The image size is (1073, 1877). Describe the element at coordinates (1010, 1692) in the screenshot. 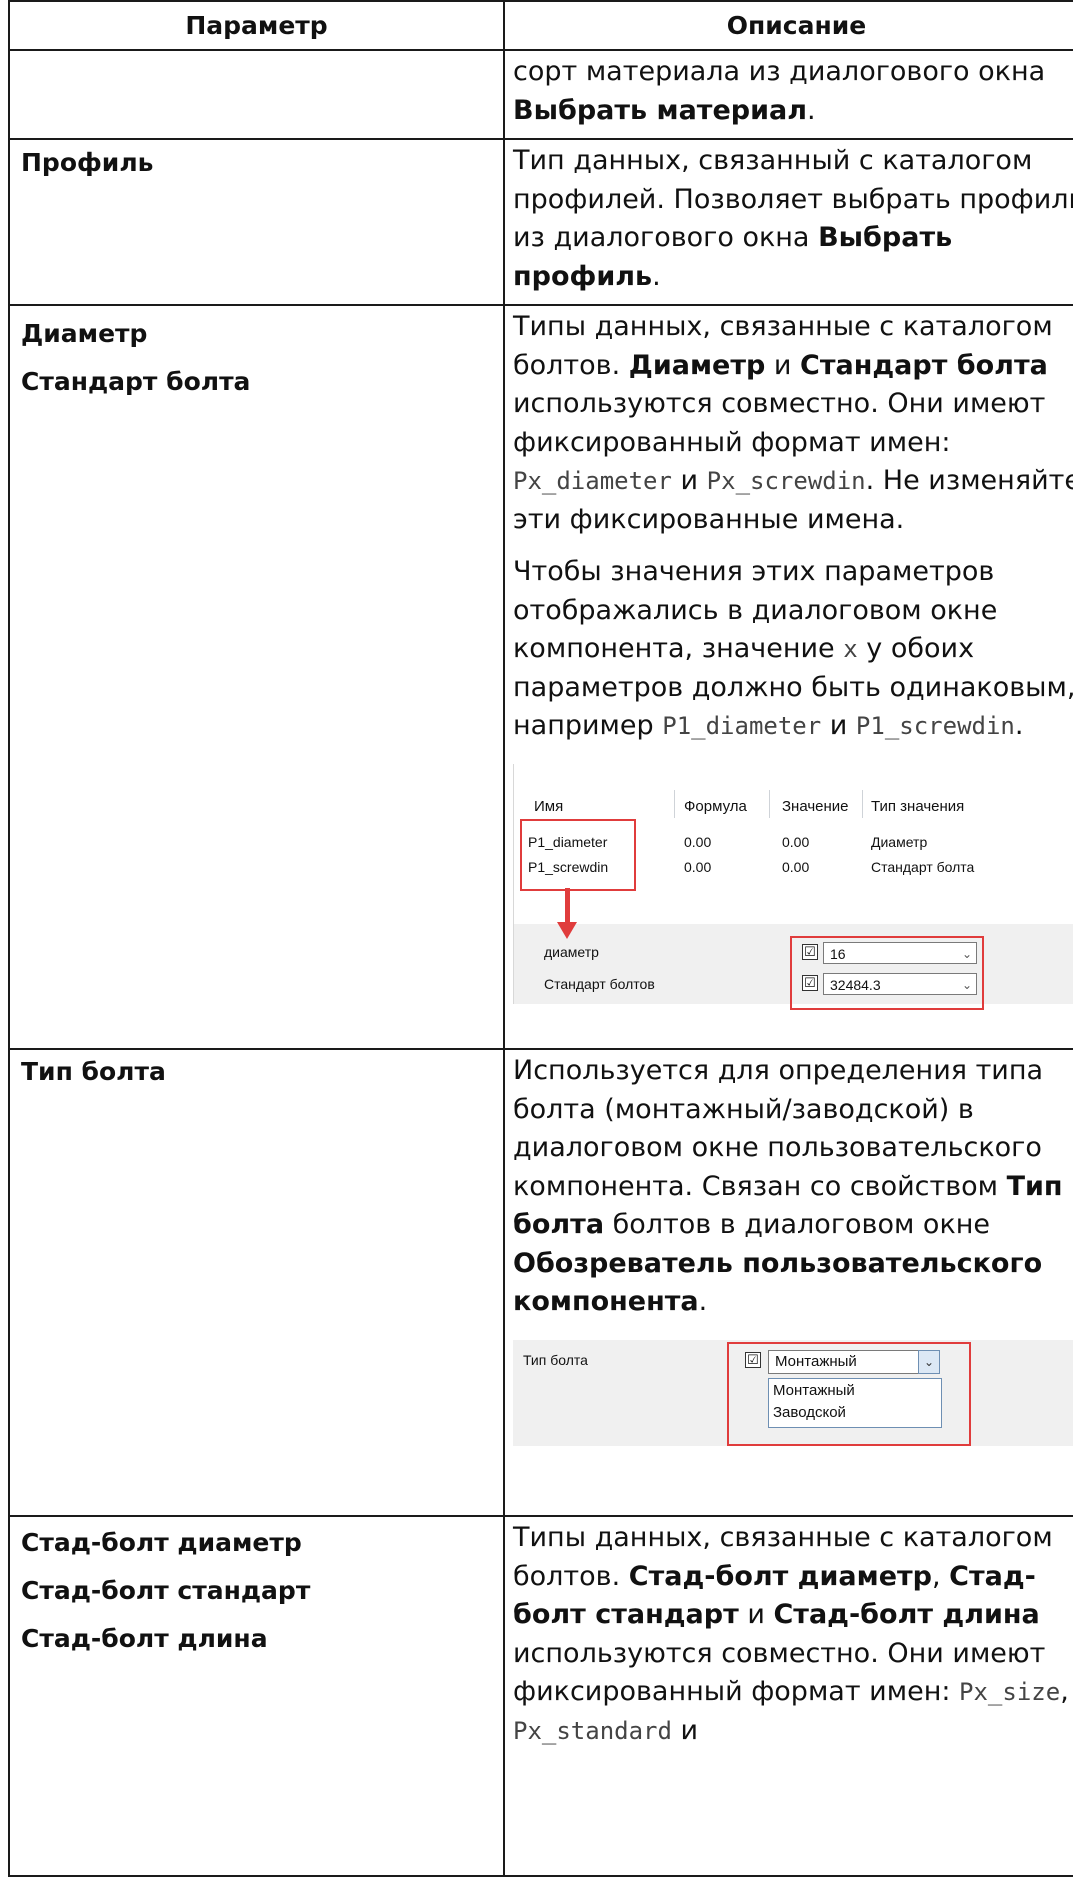

I see `code-name: Px_size` at that location.